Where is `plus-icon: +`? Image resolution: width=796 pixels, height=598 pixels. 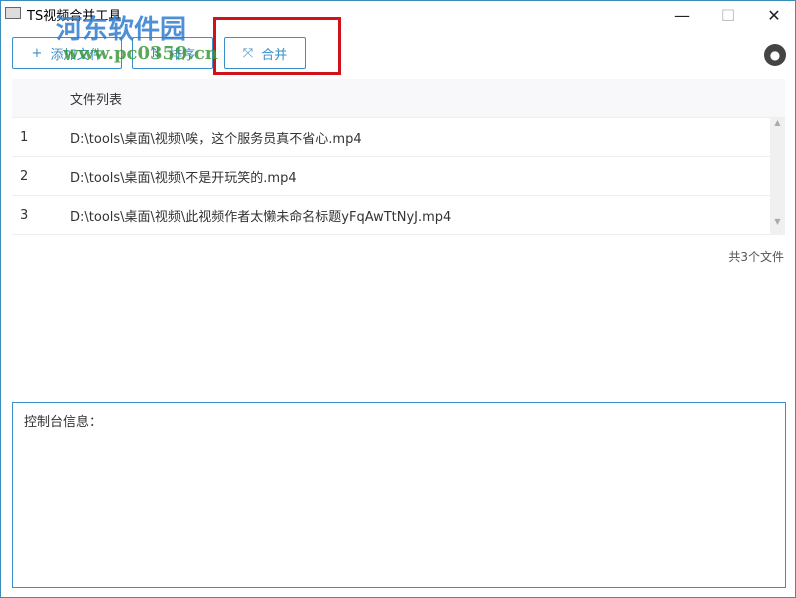 plus-icon: + is located at coordinates (37, 53).